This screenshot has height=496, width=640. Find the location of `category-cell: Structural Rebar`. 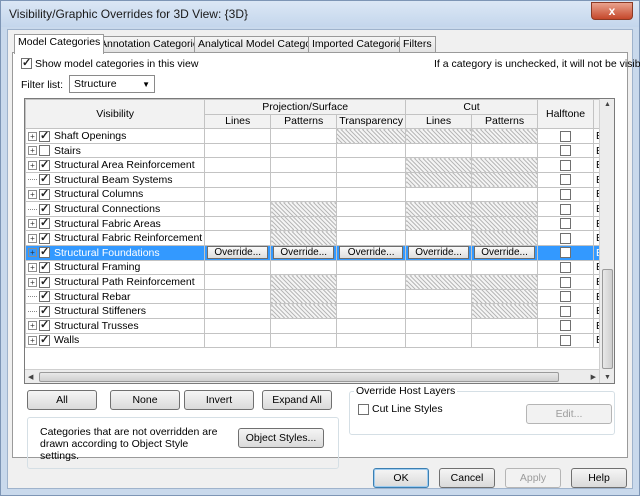

category-cell: Structural Rebar is located at coordinates (115, 296).